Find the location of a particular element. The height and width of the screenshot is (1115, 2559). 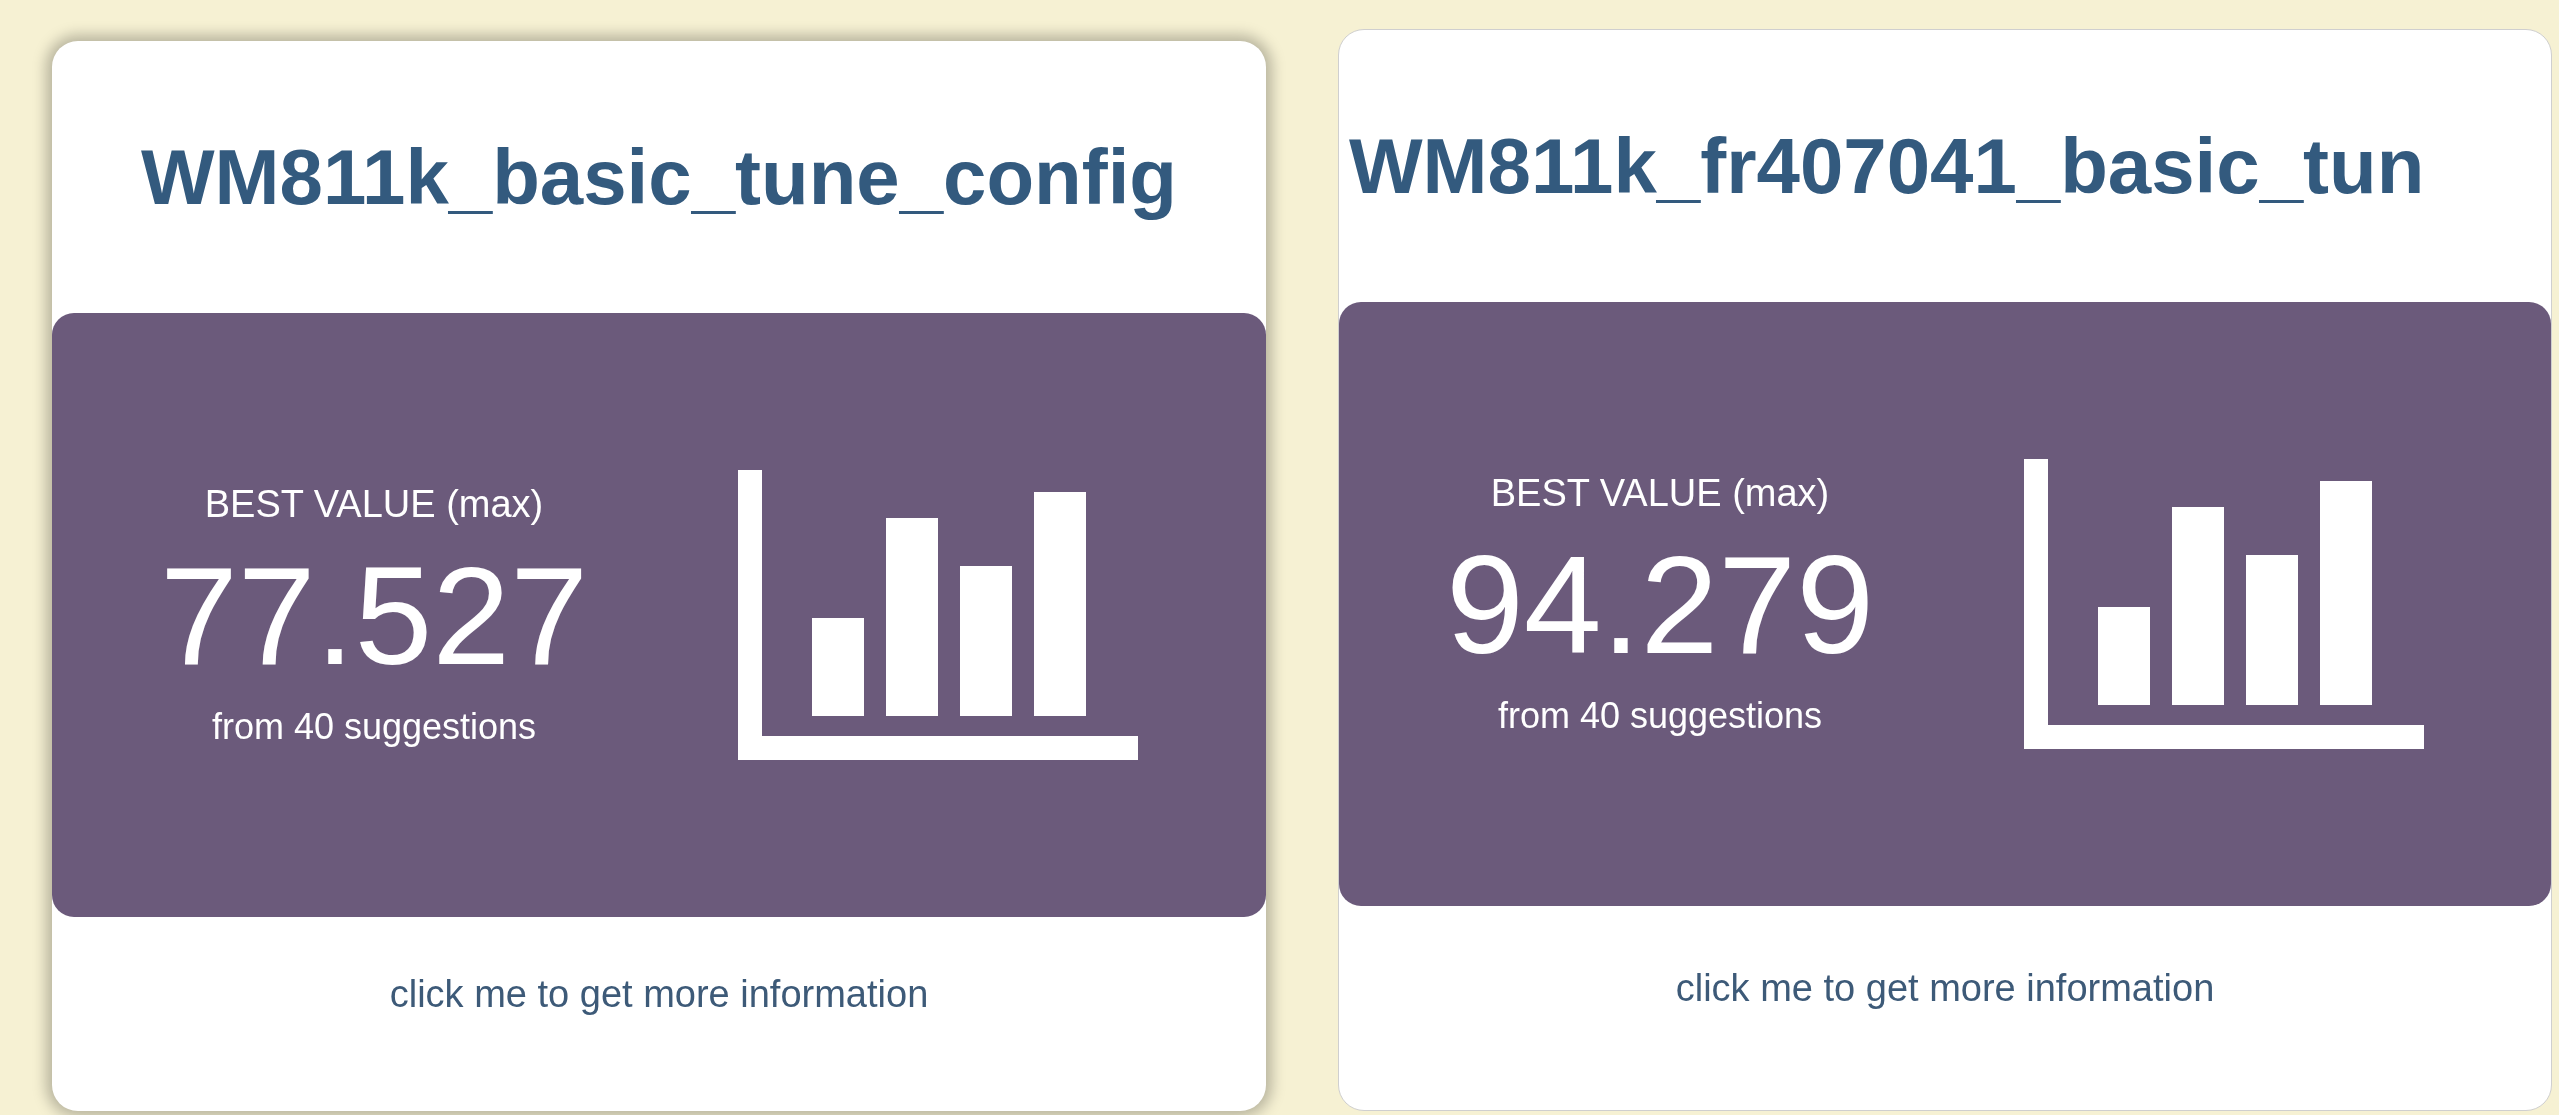

best-value: 94.279 is located at coordinates (1660, 605).